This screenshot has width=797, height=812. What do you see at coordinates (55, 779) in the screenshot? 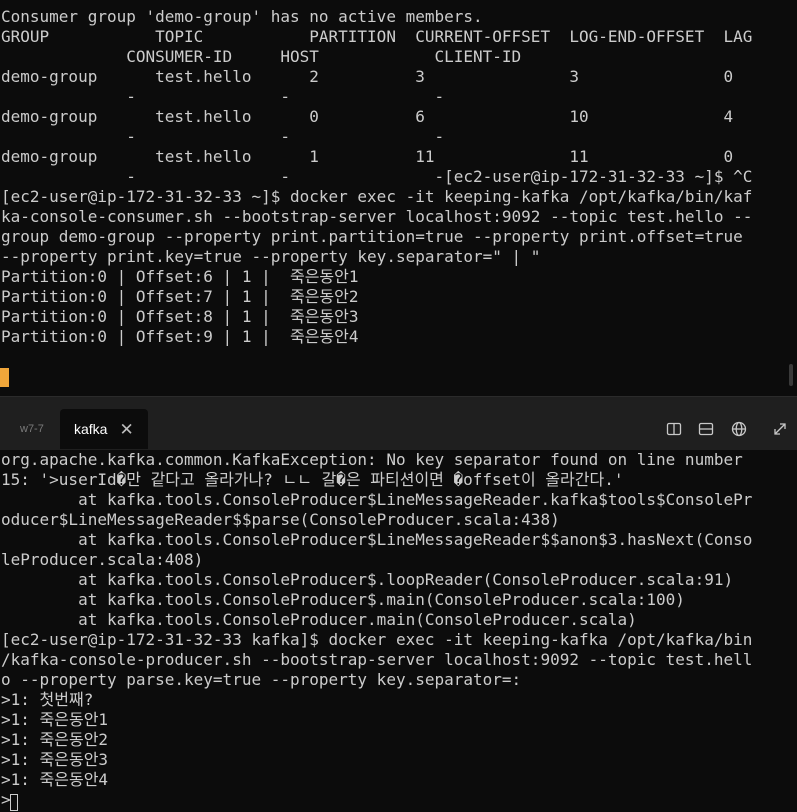
I see `terminal-line: >1: 죽은동안4` at bounding box center [55, 779].